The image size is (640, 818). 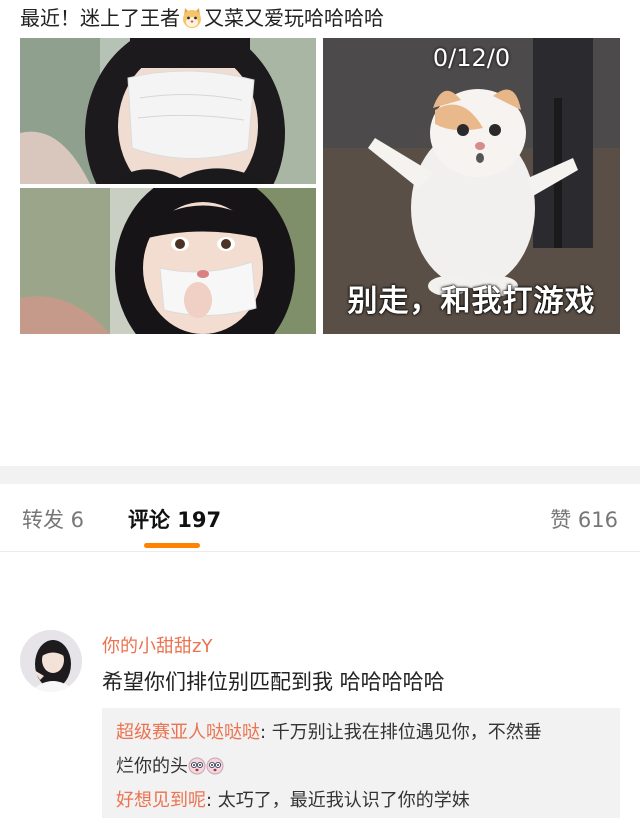 I want to click on reply-item-continued: 烂你的头, so click(x=361, y=767).